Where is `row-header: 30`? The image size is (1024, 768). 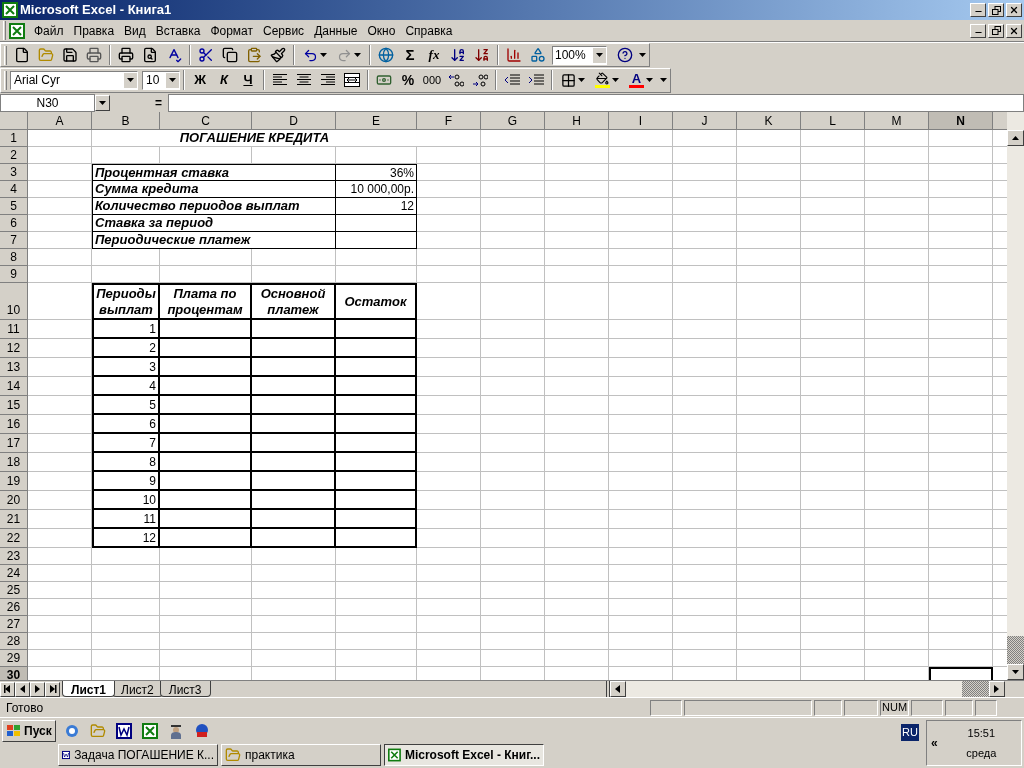
row-header: 30 is located at coordinates (14, 673).